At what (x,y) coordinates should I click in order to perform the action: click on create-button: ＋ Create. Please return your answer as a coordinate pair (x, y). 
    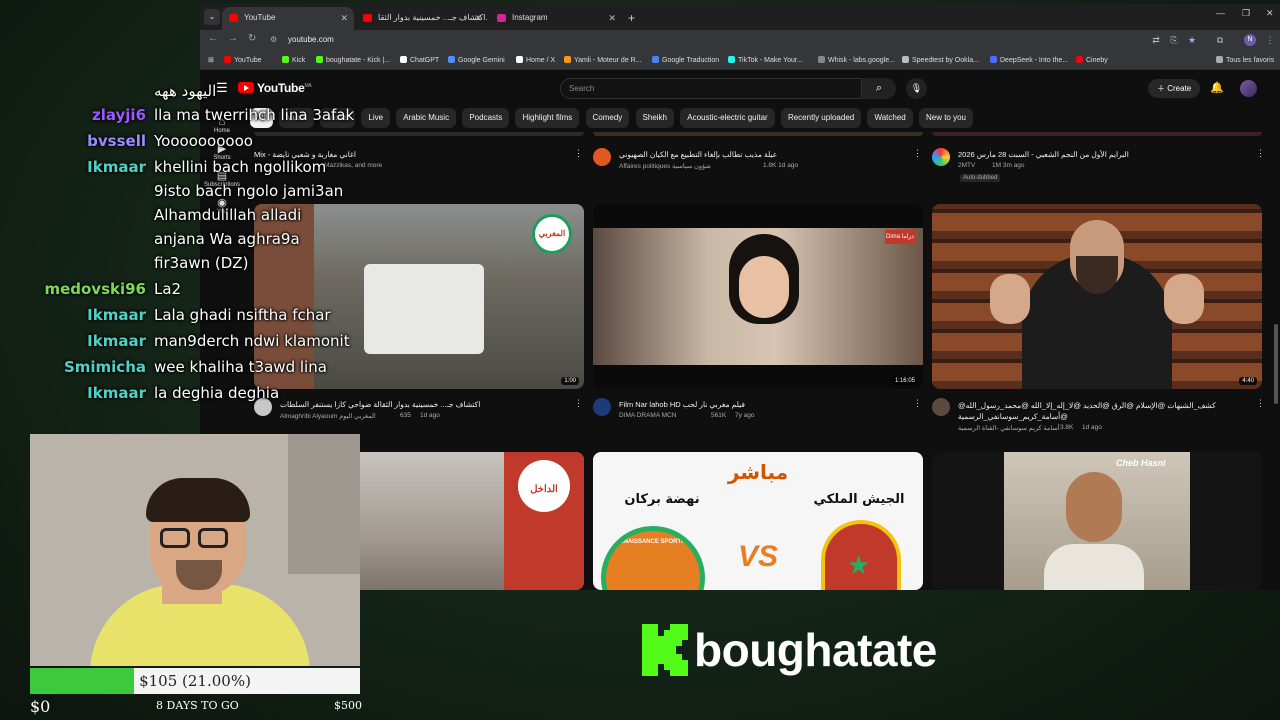
    Looking at the image, I should click on (1174, 88).